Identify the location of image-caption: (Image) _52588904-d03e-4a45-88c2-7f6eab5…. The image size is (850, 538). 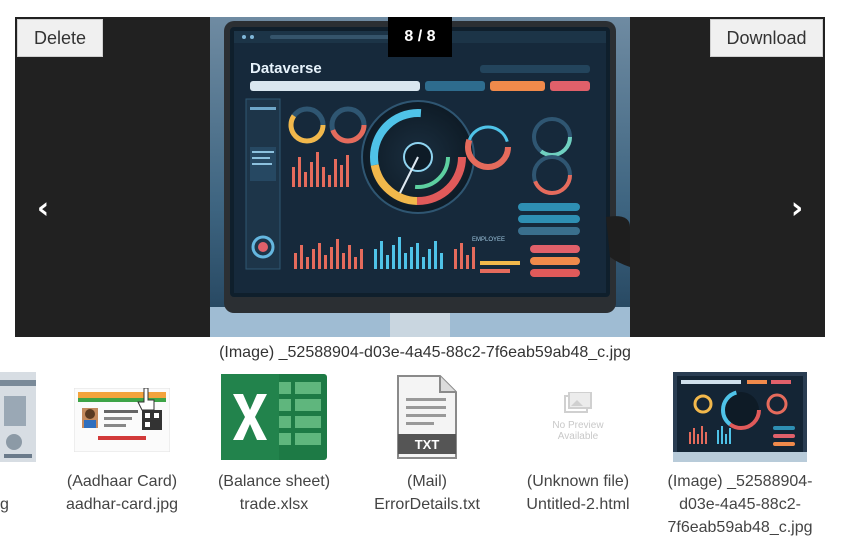
(425, 352).